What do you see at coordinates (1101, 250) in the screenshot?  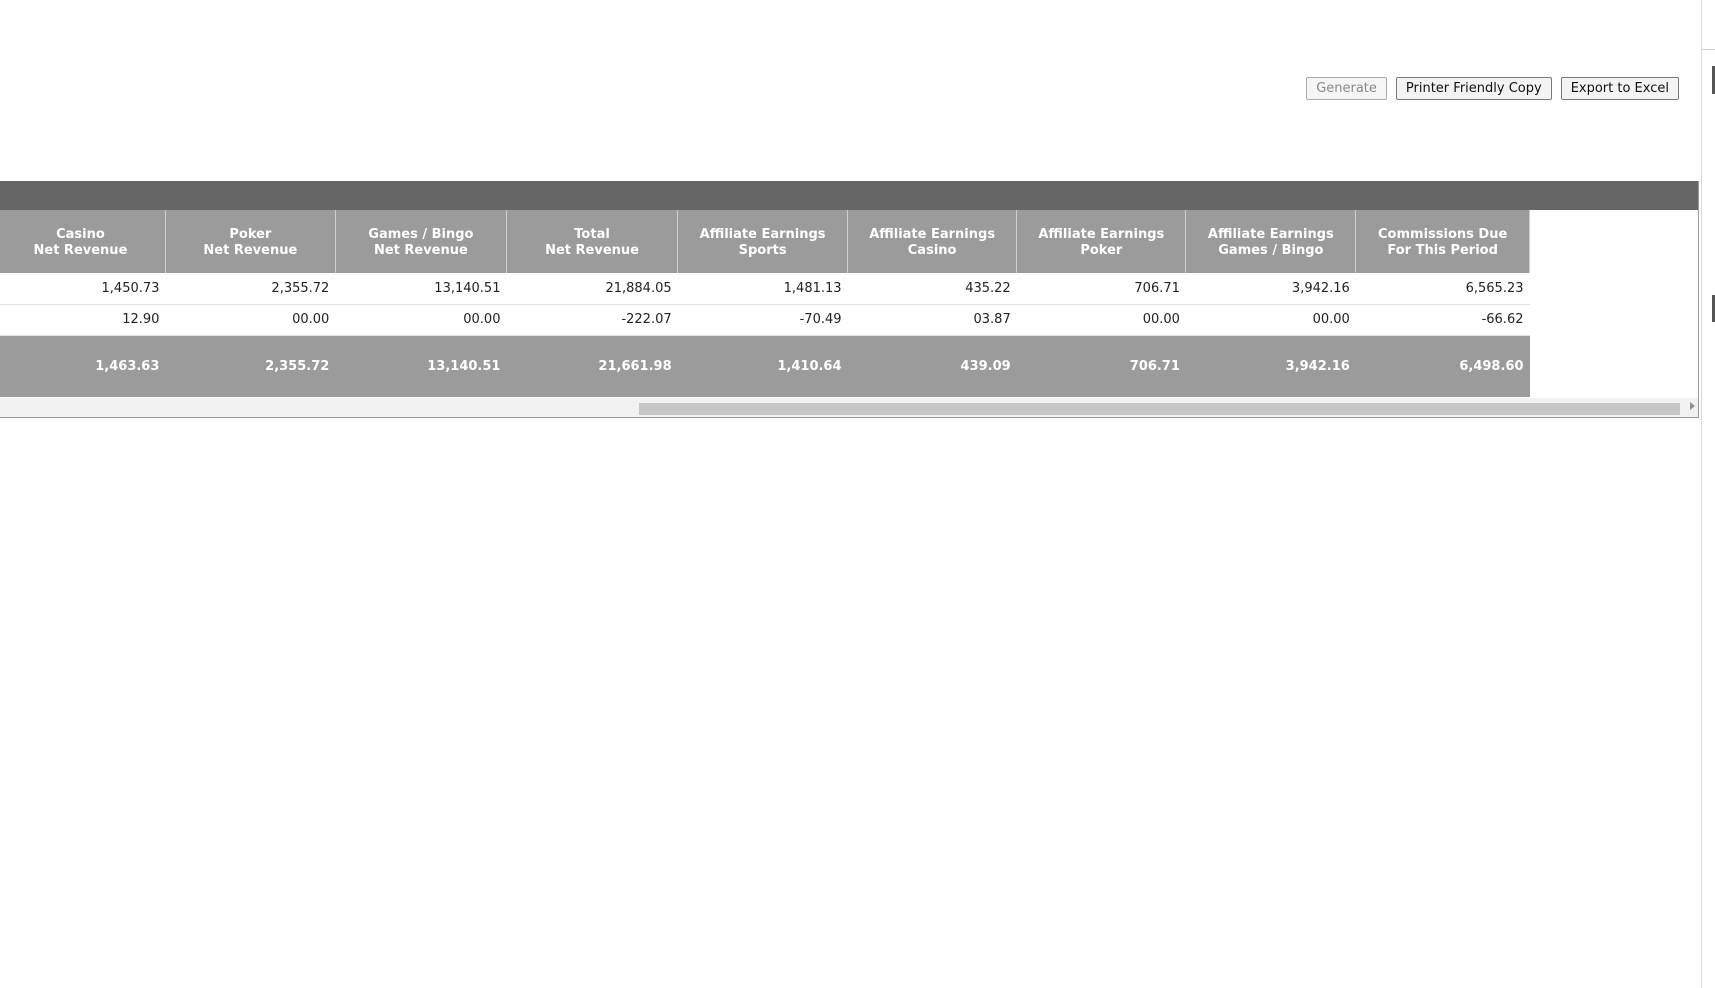 I see `header-line-2: Poker` at bounding box center [1101, 250].